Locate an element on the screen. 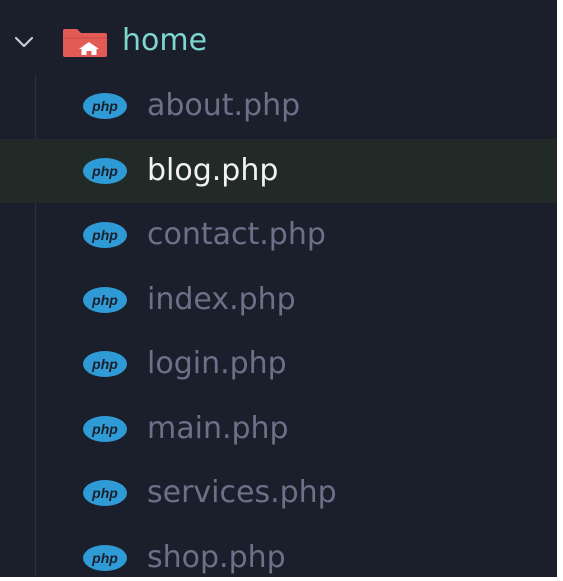 The width and height of the screenshot is (563, 581). file-item-contact: php contact.php is located at coordinates (278, 235).